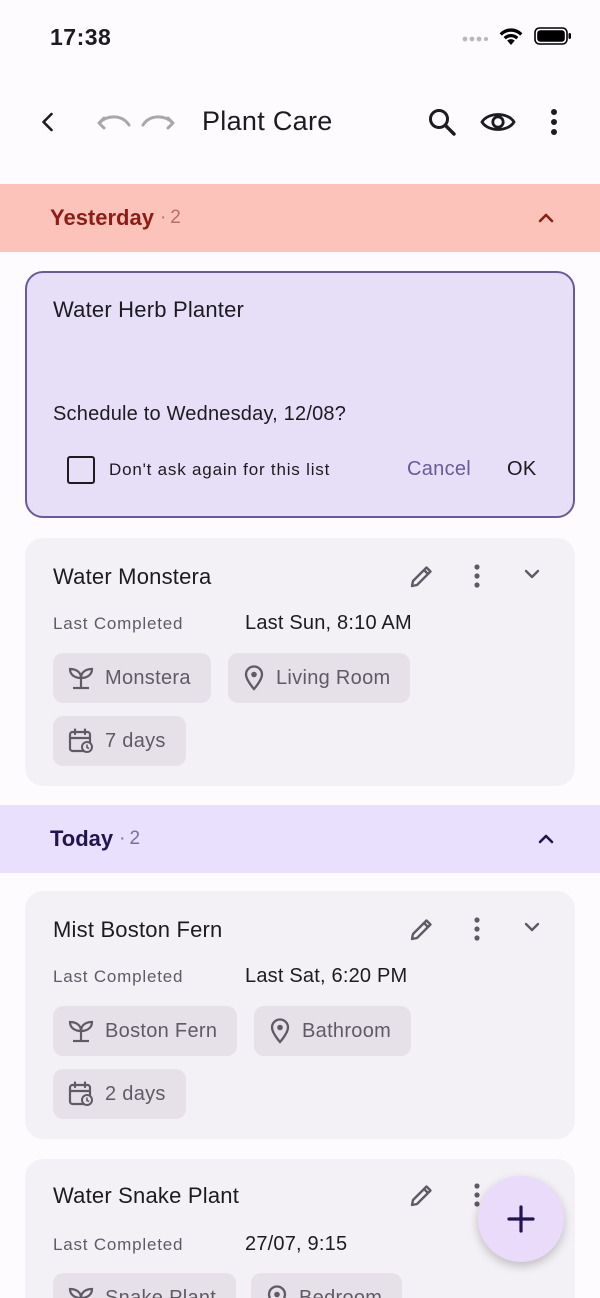 The width and height of the screenshot is (600, 1298). What do you see at coordinates (132, 576) in the screenshot?
I see `task-title: Water Monstera` at bounding box center [132, 576].